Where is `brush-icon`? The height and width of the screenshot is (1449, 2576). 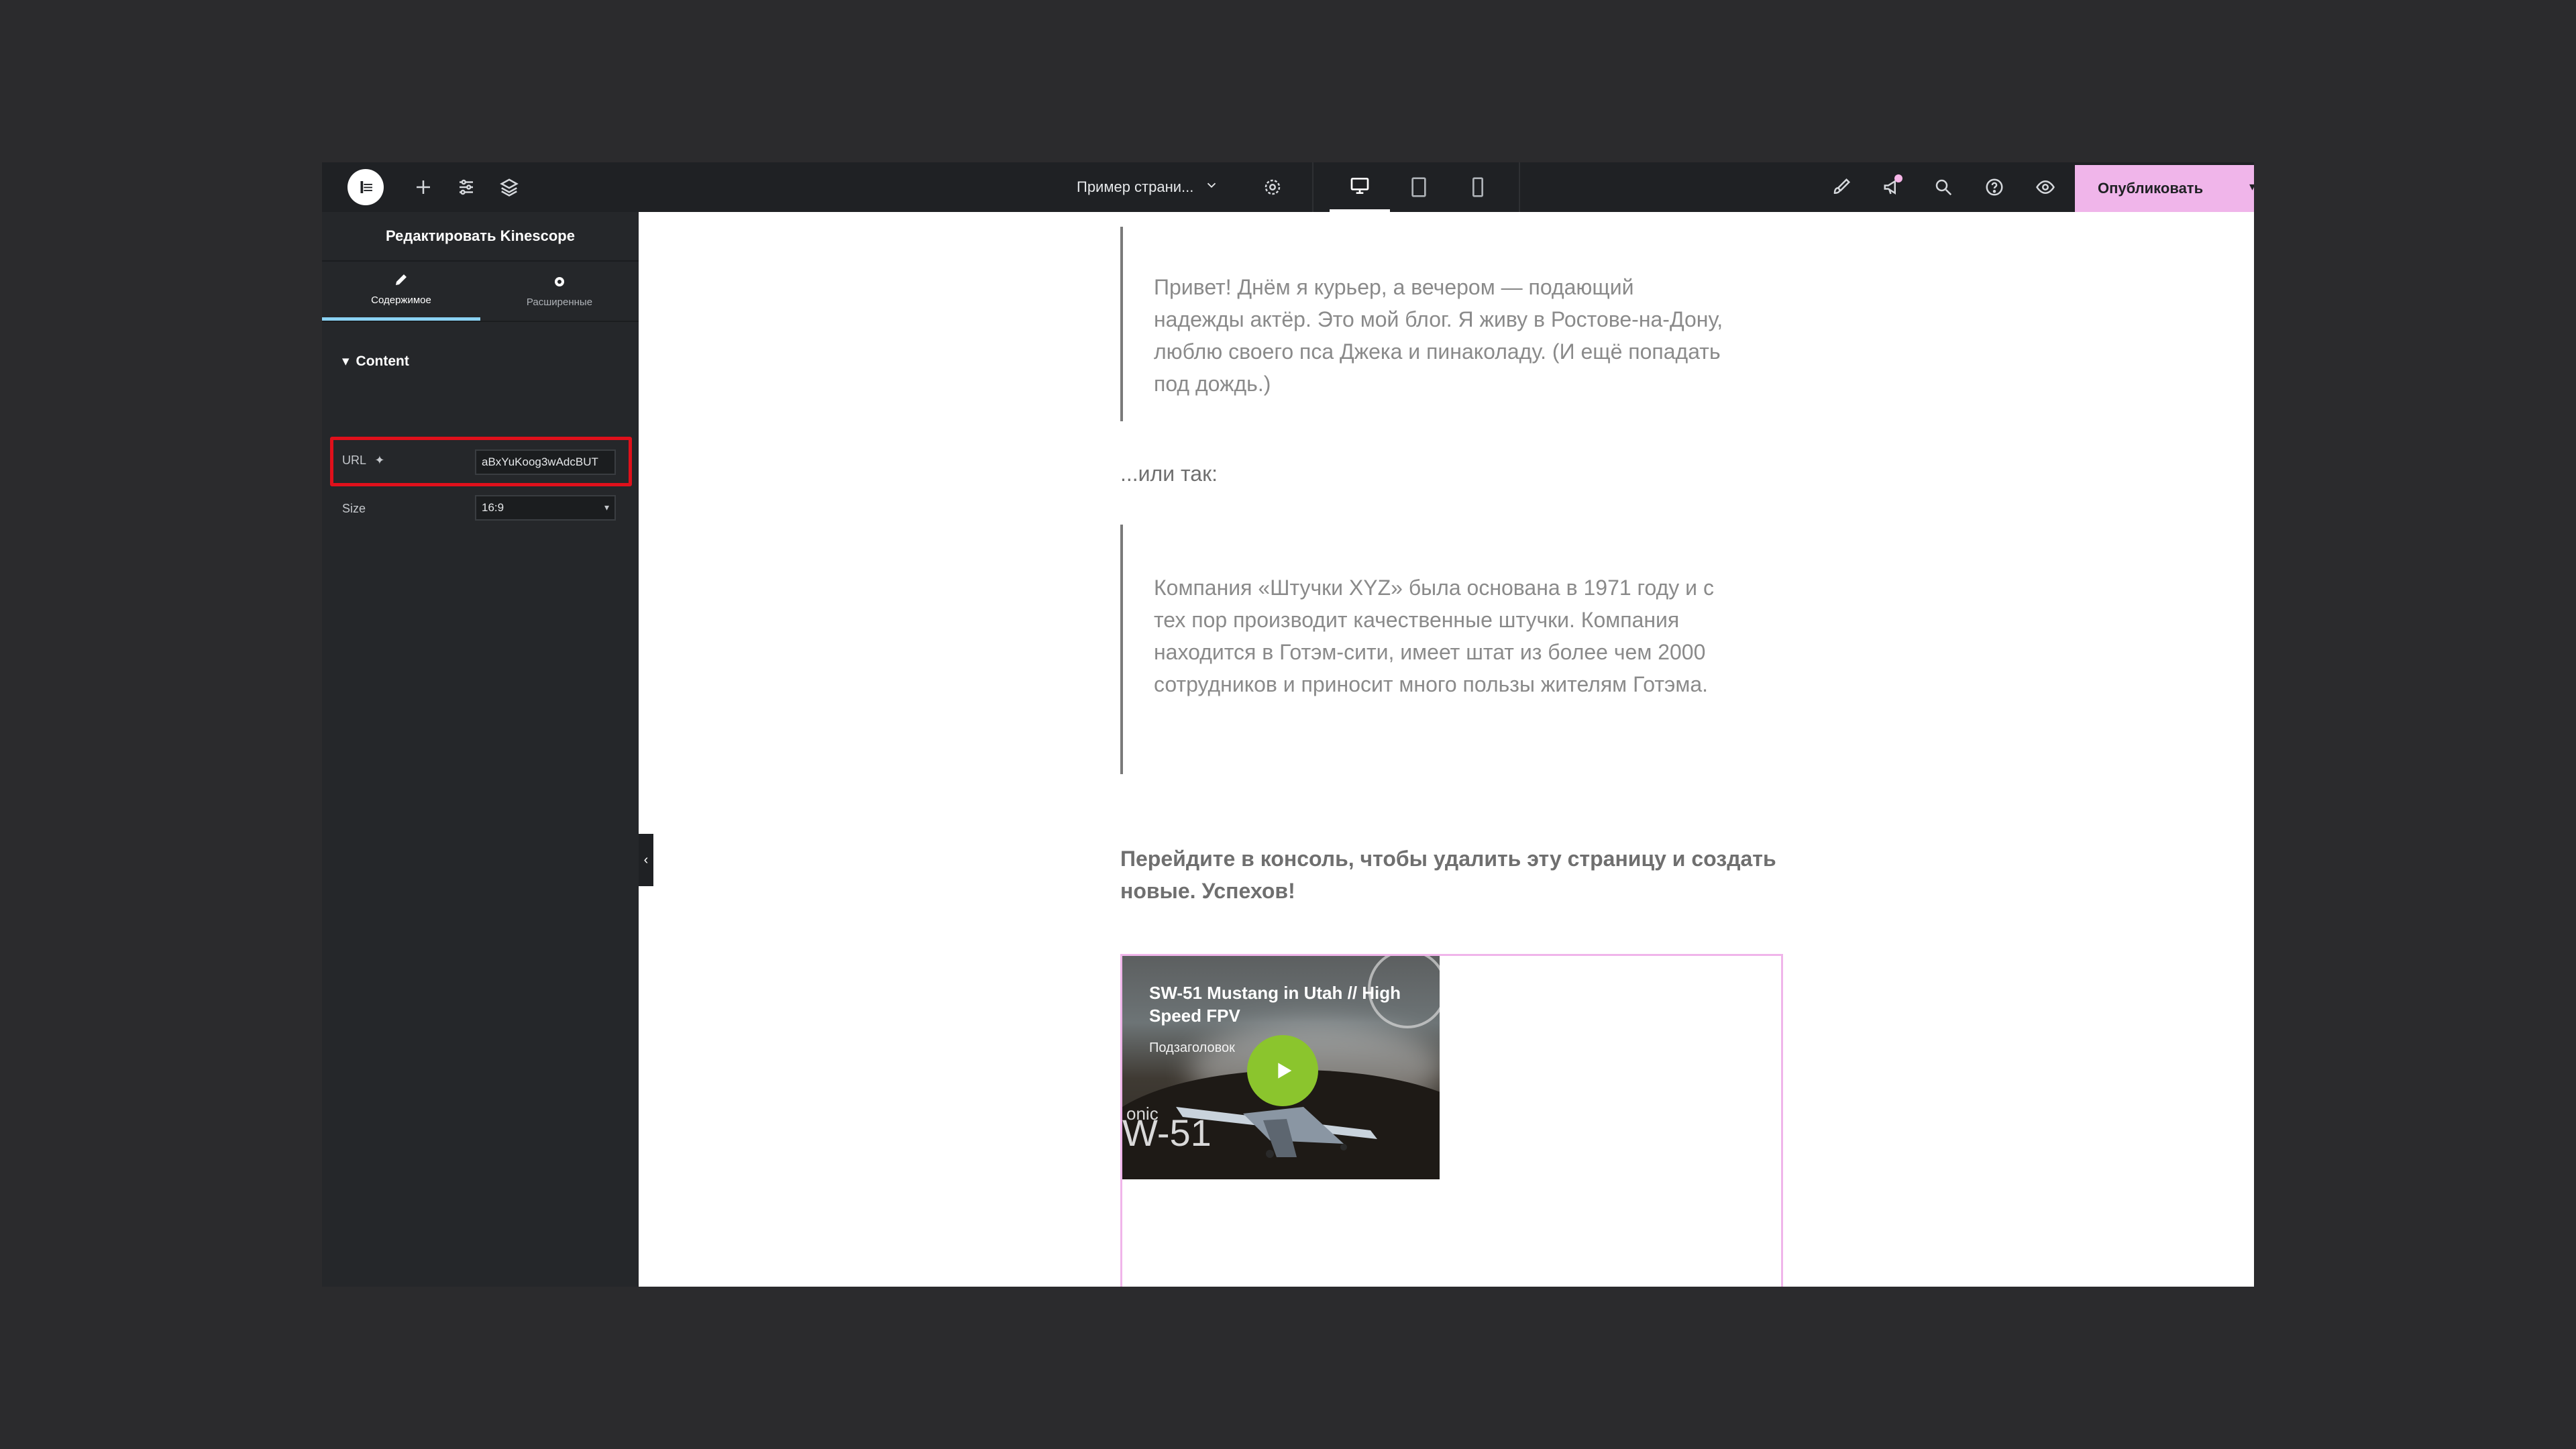 brush-icon is located at coordinates (1841, 187).